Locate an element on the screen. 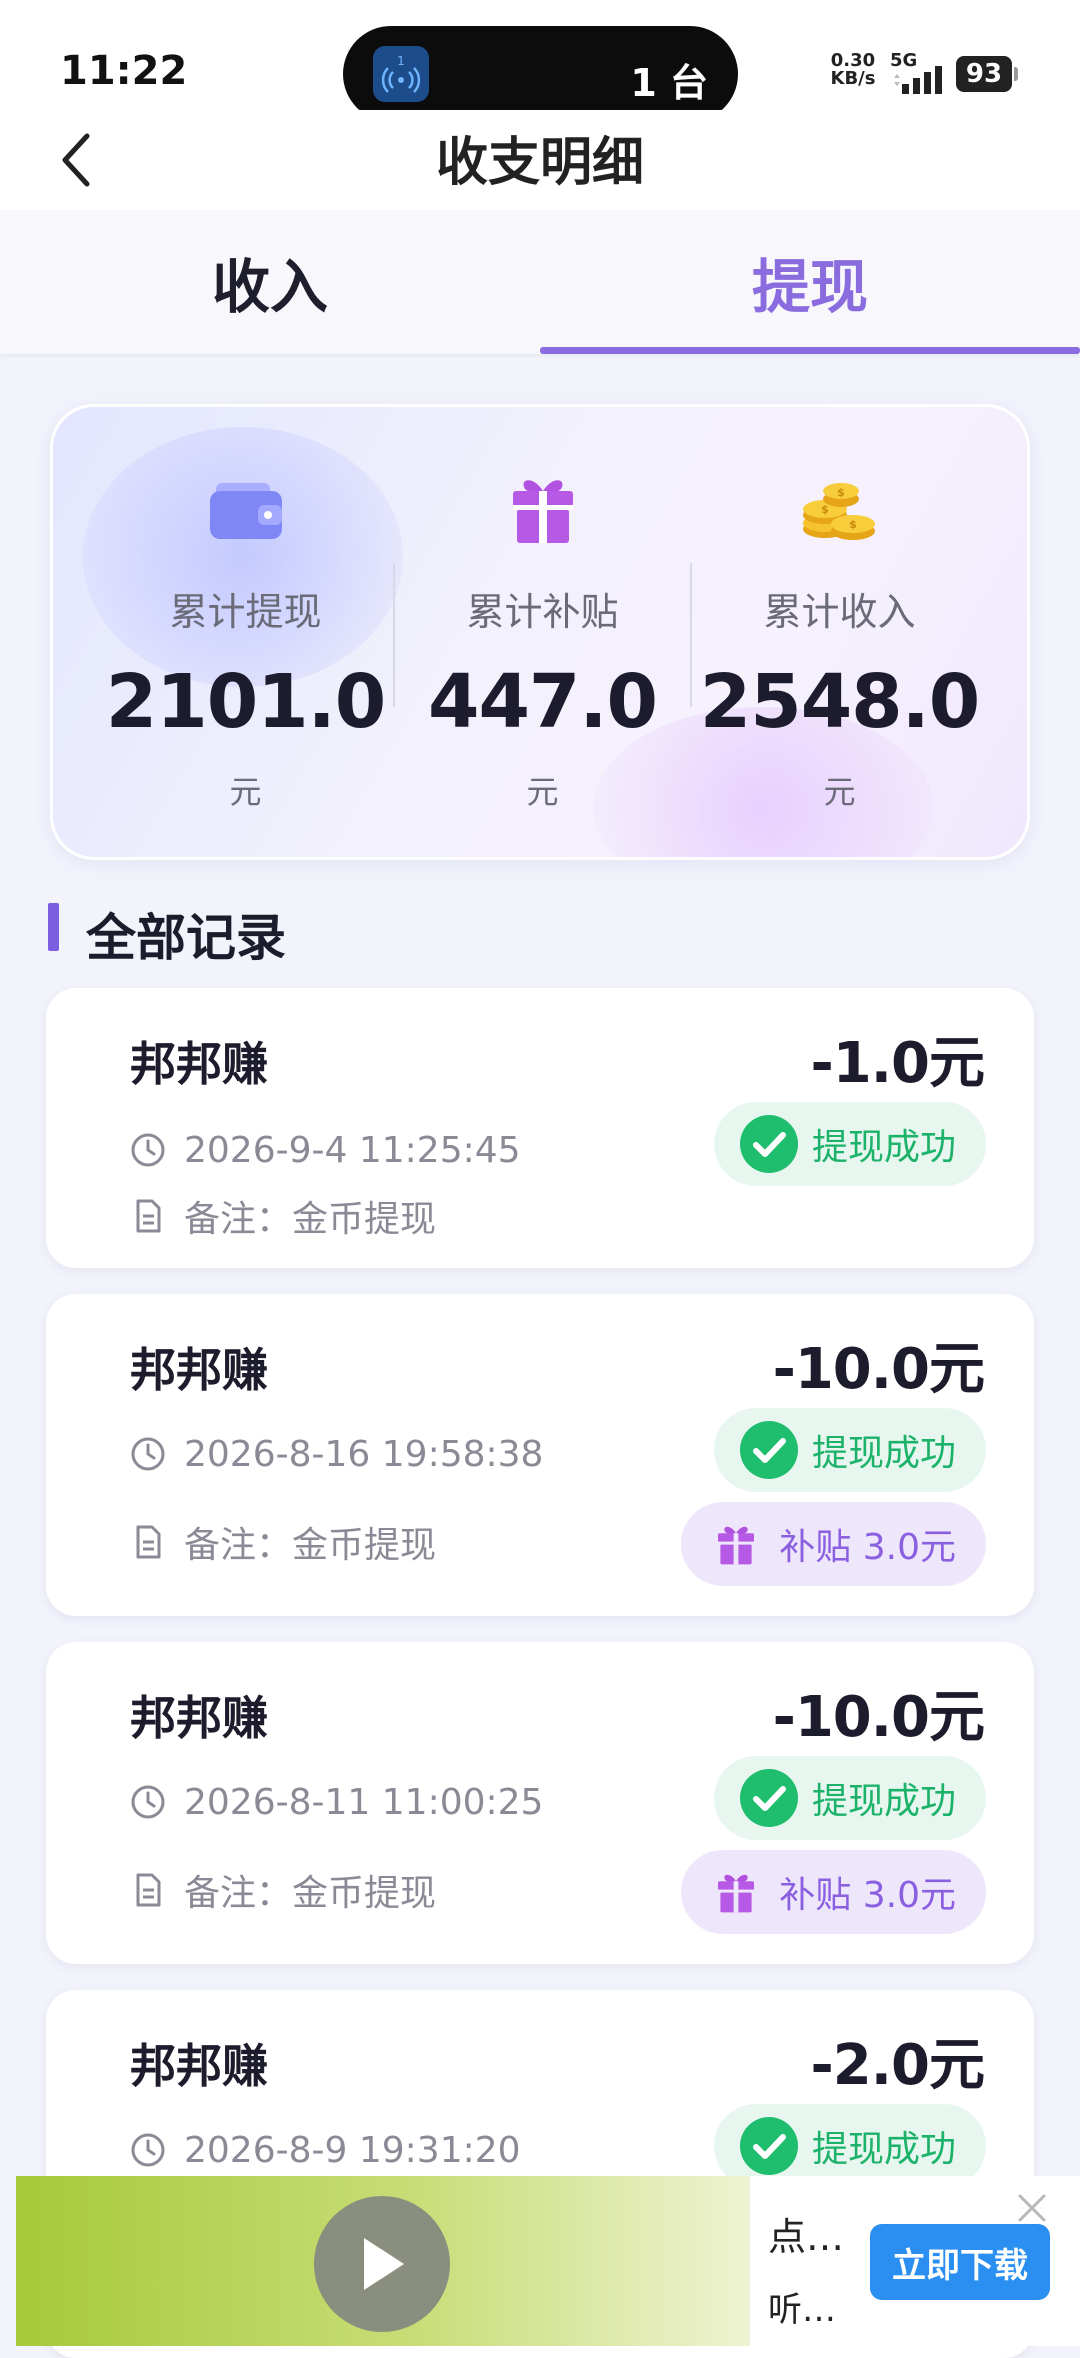 The width and height of the screenshot is (1080, 2358). play-icon is located at coordinates (382, 2264).